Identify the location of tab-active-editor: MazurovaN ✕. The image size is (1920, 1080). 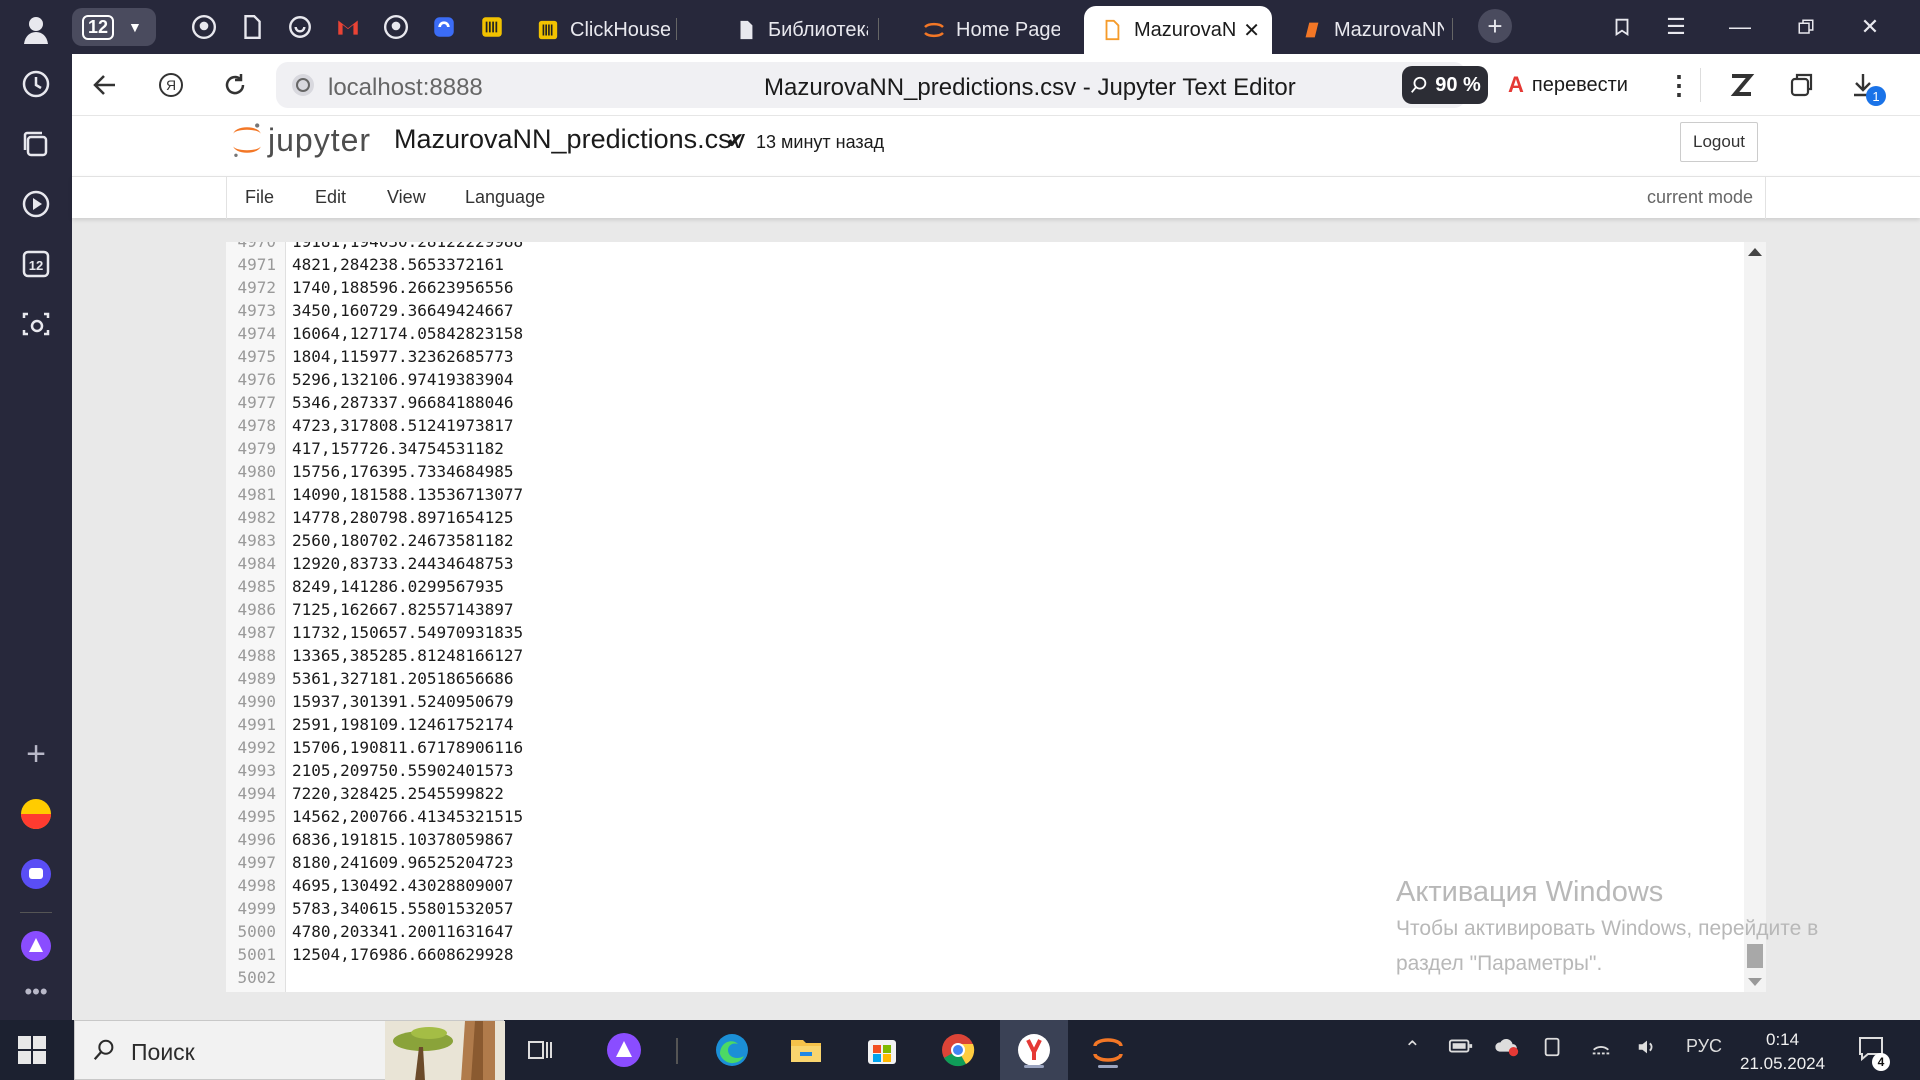
(1178, 30).